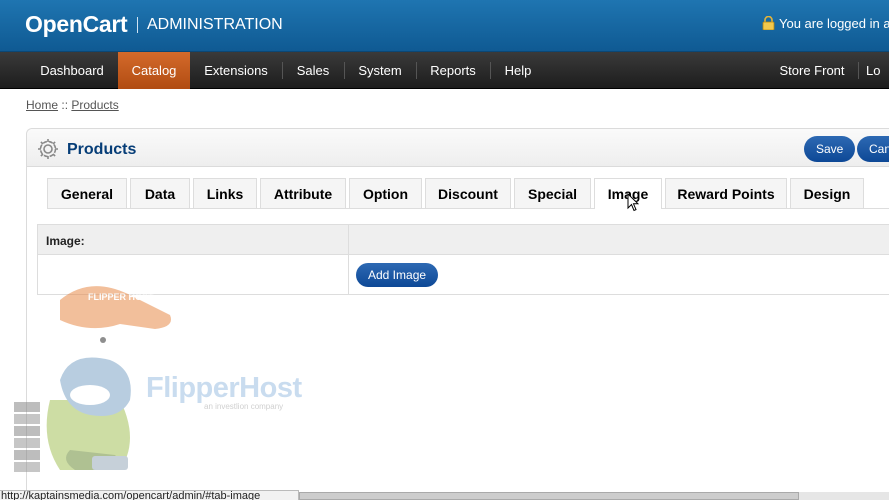 This screenshot has width=889, height=500. Describe the element at coordinates (518, 70) in the screenshot. I see `menu-help: Help` at that location.